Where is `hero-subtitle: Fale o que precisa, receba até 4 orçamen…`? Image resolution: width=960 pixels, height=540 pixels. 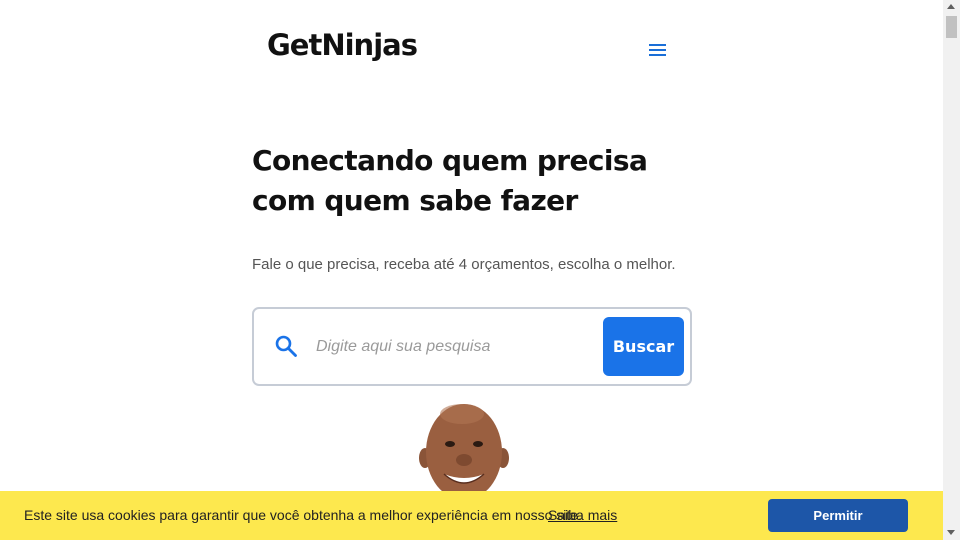 hero-subtitle: Fale o que precisa, receba até 4 orçamen… is located at coordinates (464, 264).